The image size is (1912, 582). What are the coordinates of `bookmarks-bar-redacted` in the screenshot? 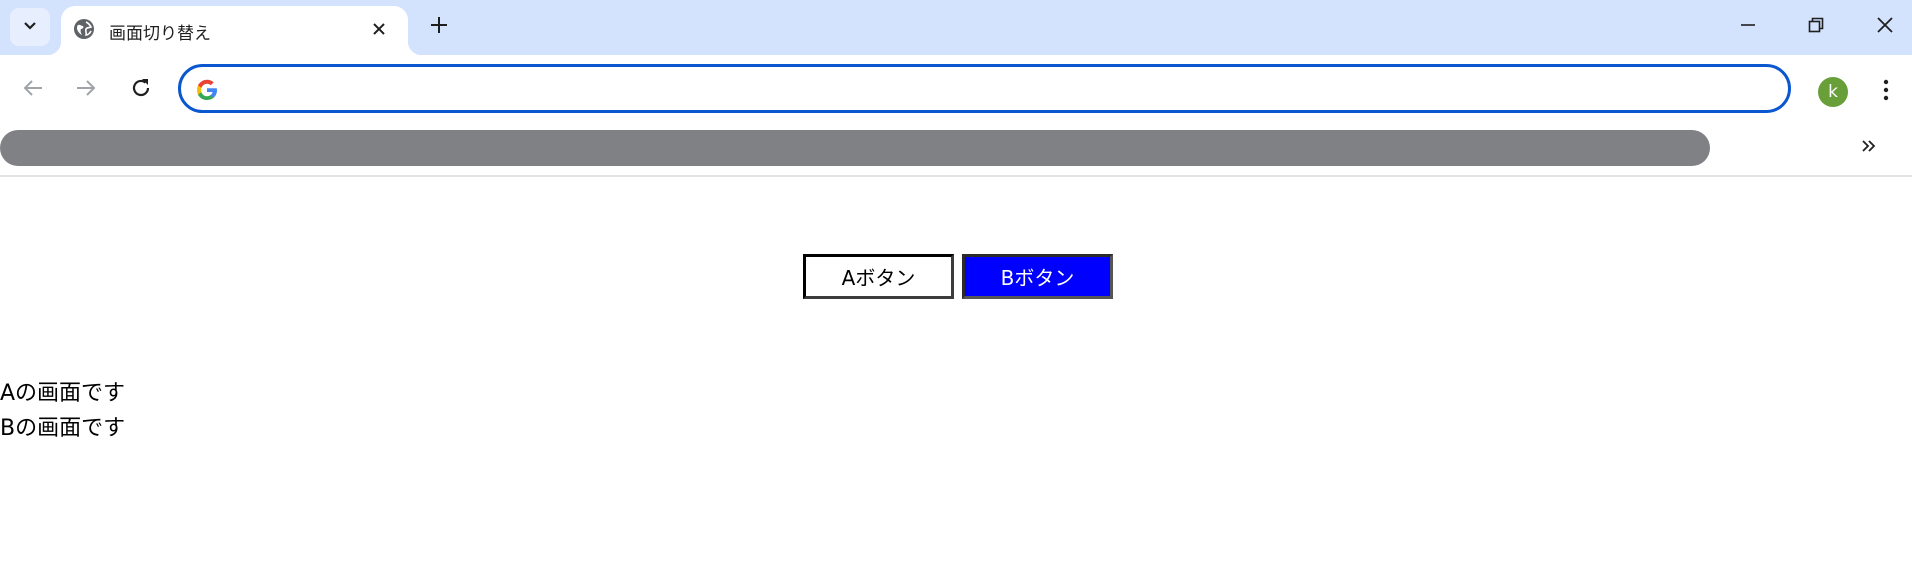 It's located at (855, 148).